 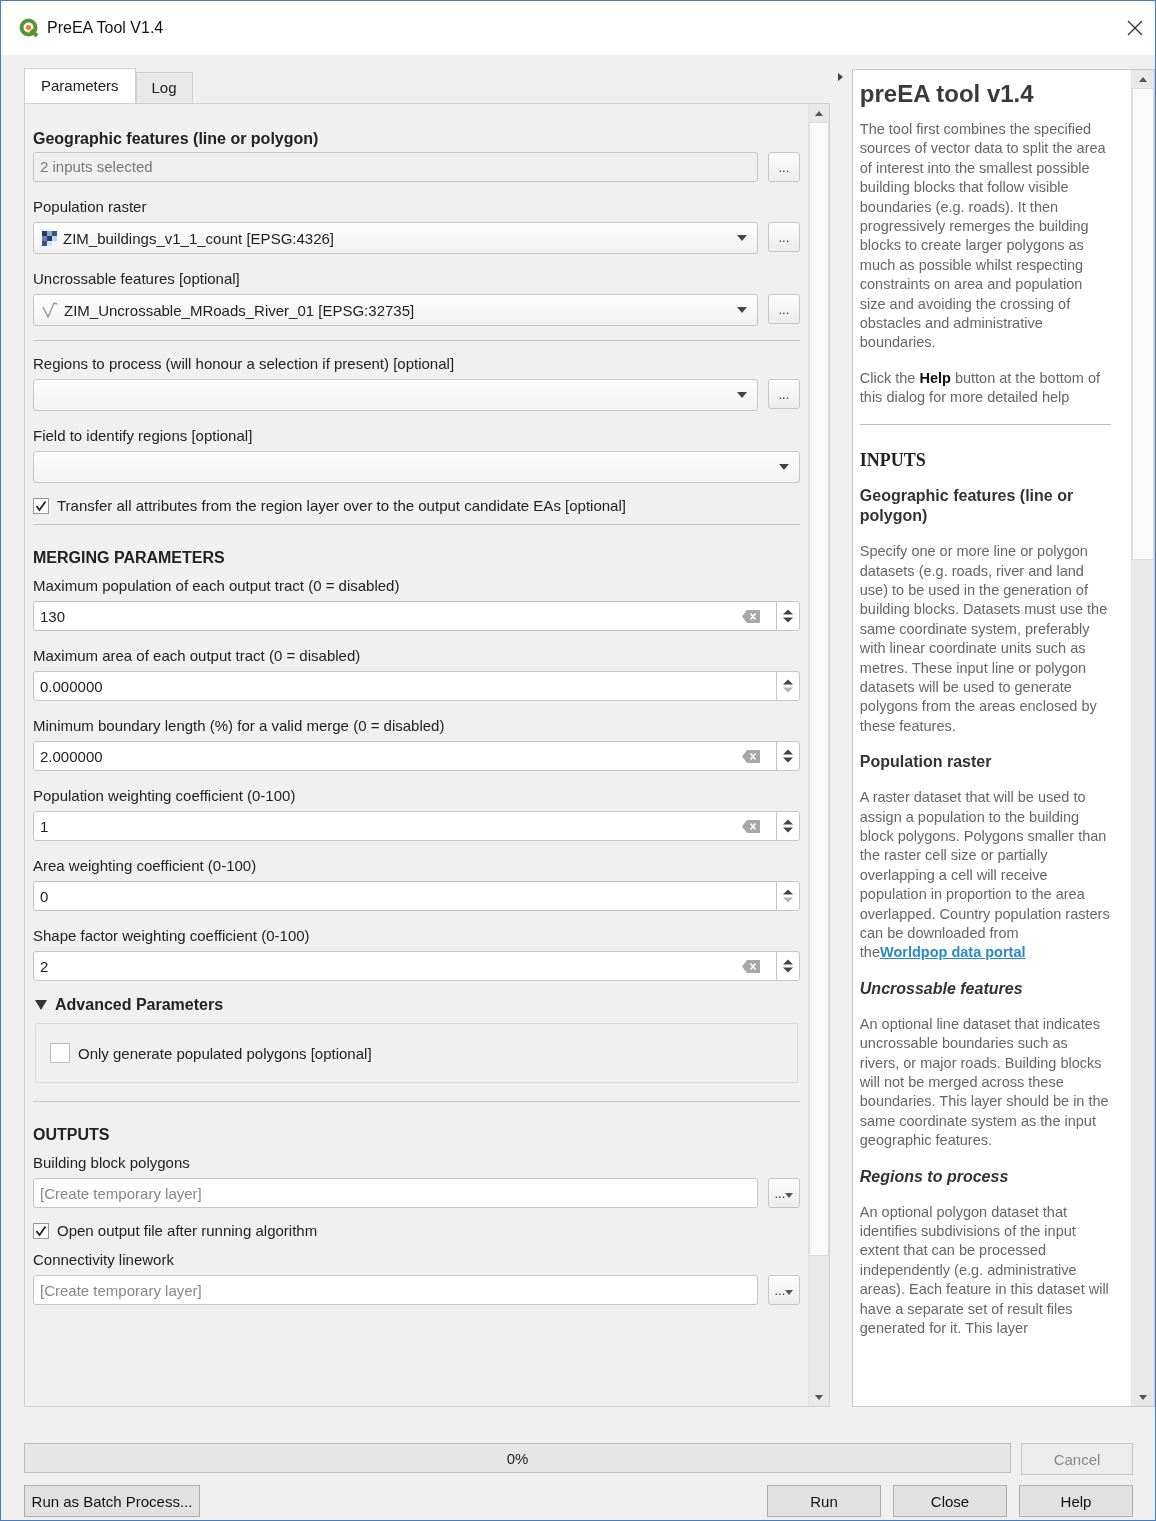 What do you see at coordinates (416, 1005) in the screenshot?
I see `group-toggle: Advanced Parameters` at bounding box center [416, 1005].